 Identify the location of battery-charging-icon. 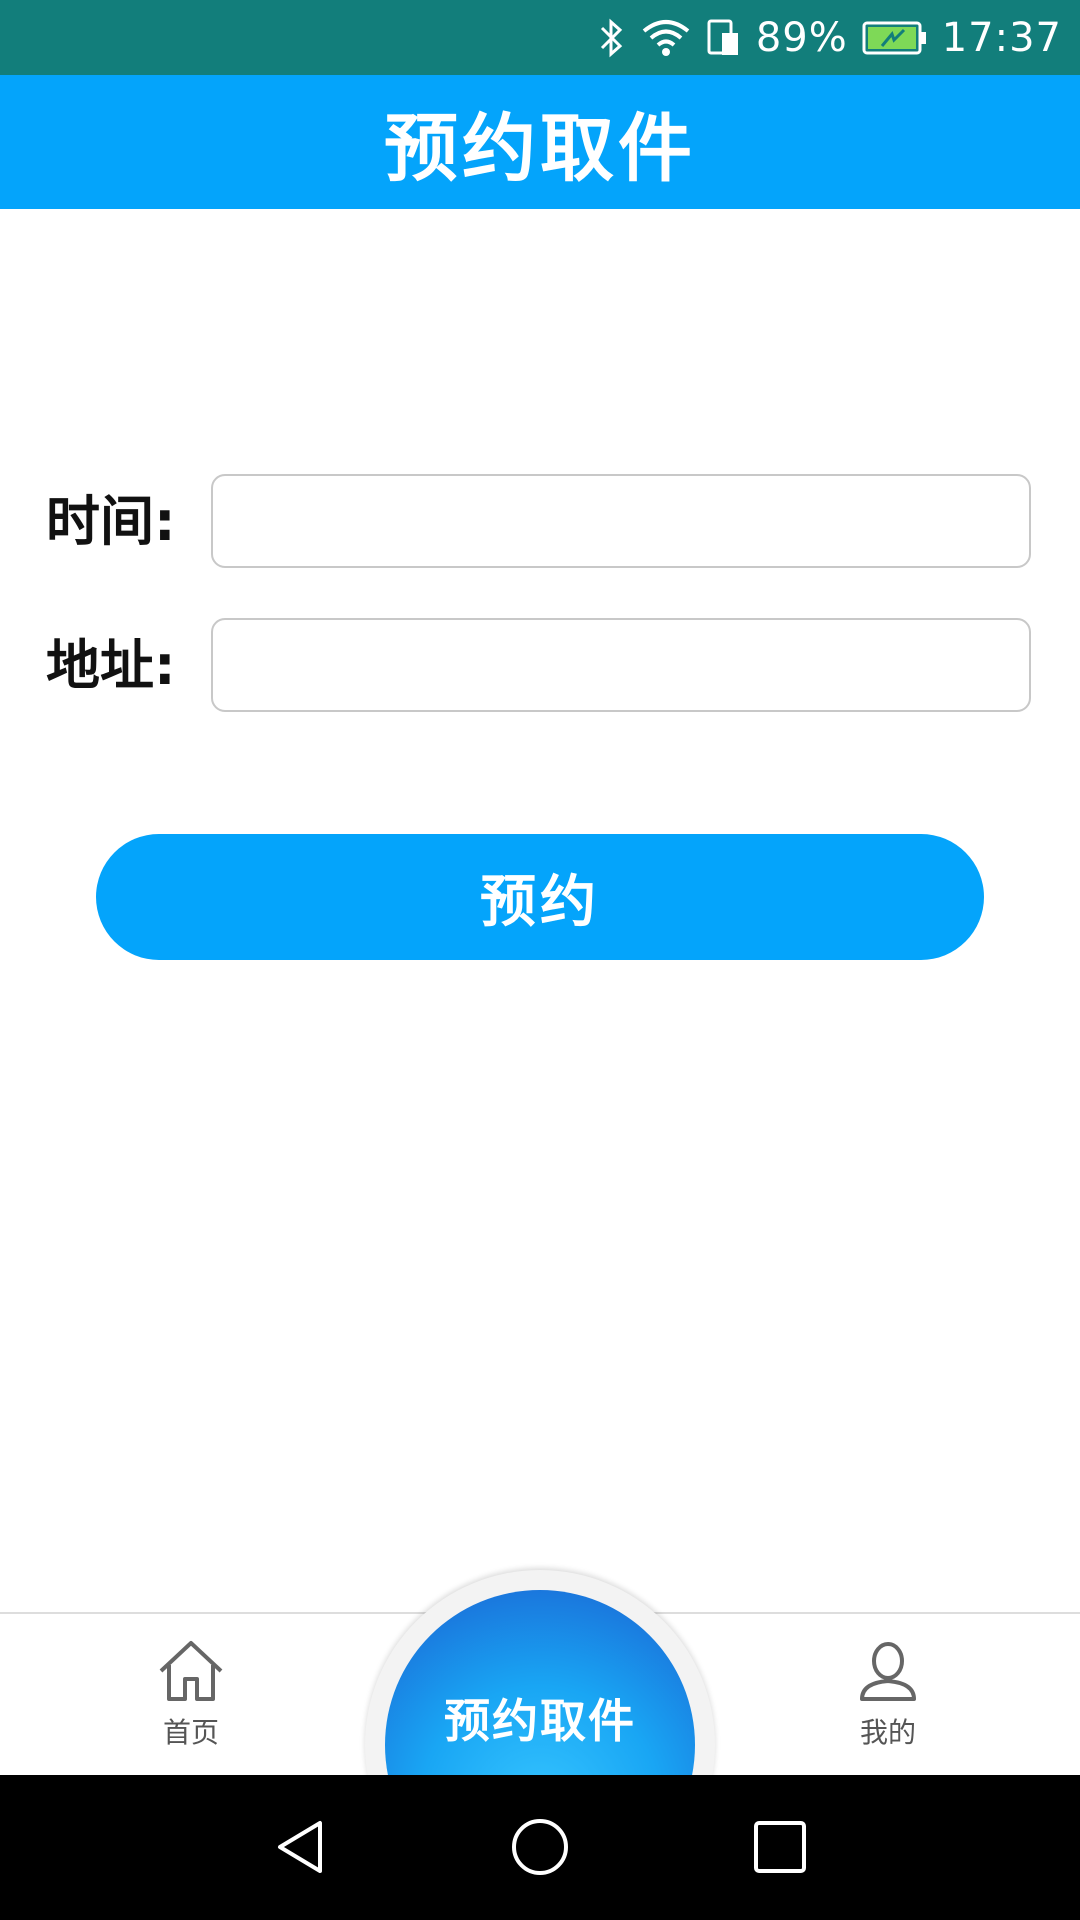
(895, 38).